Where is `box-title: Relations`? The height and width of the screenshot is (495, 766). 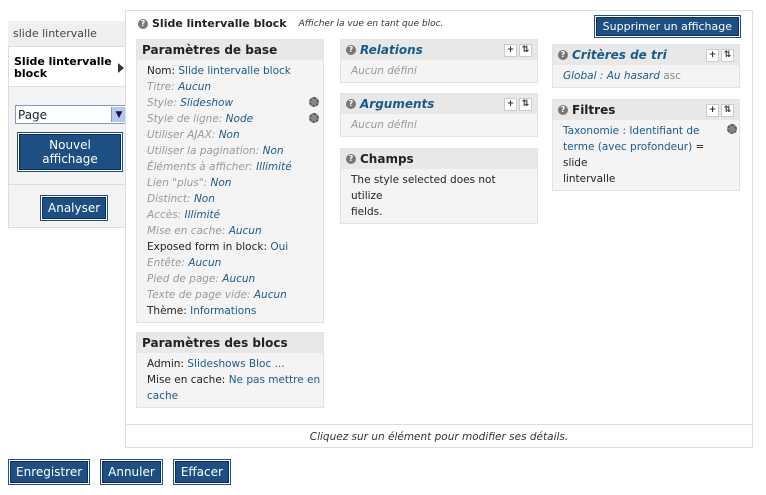 box-title: Relations is located at coordinates (391, 50).